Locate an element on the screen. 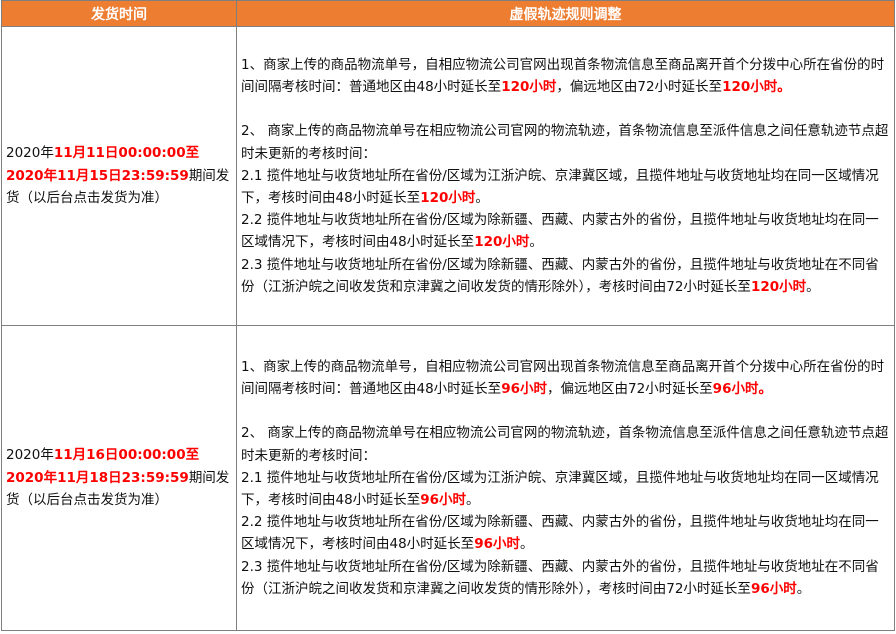  time-end: 2020年11月15日23:59:59 is located at coordinates (97, 175).